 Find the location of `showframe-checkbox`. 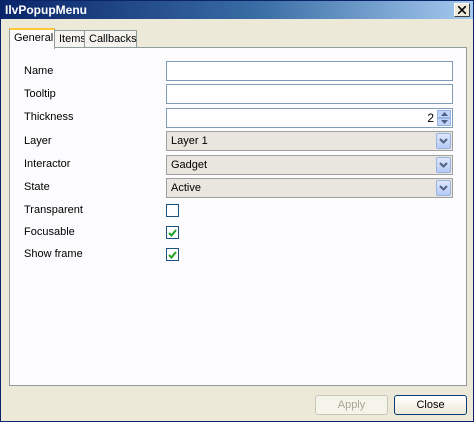

showframe-checkbox is located at coordinates (172, 254).